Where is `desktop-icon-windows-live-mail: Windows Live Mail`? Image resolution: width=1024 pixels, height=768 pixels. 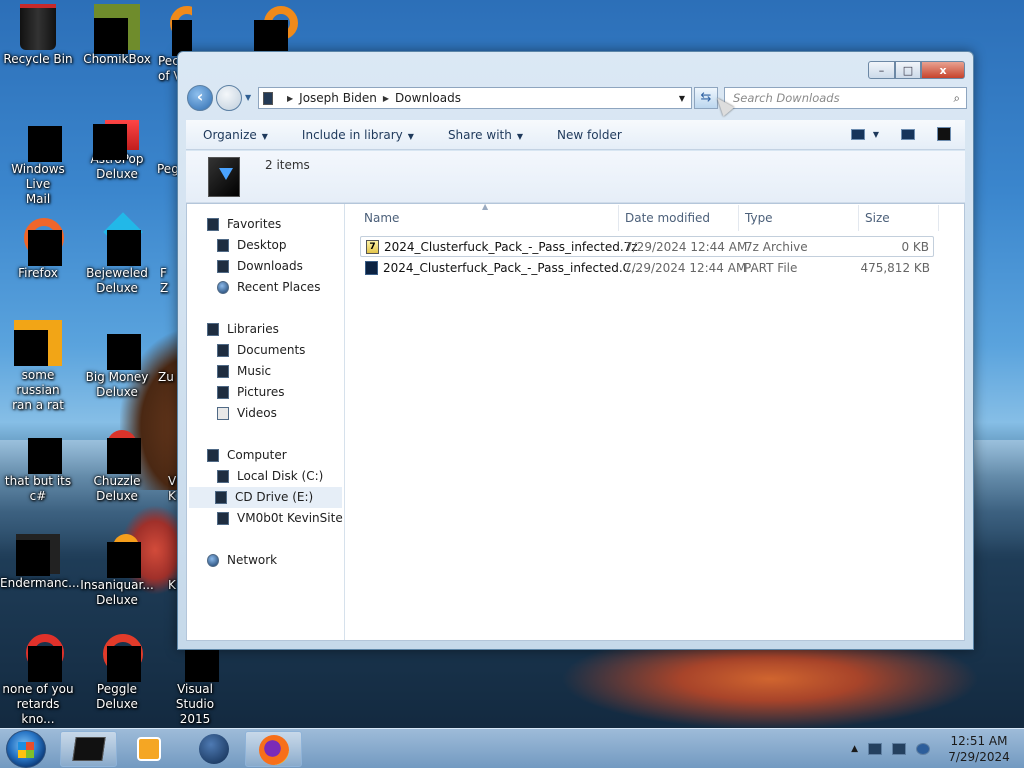 desktop-icon-windows-live-mail: Windows Live Mail is located at coordinates (38, 159).